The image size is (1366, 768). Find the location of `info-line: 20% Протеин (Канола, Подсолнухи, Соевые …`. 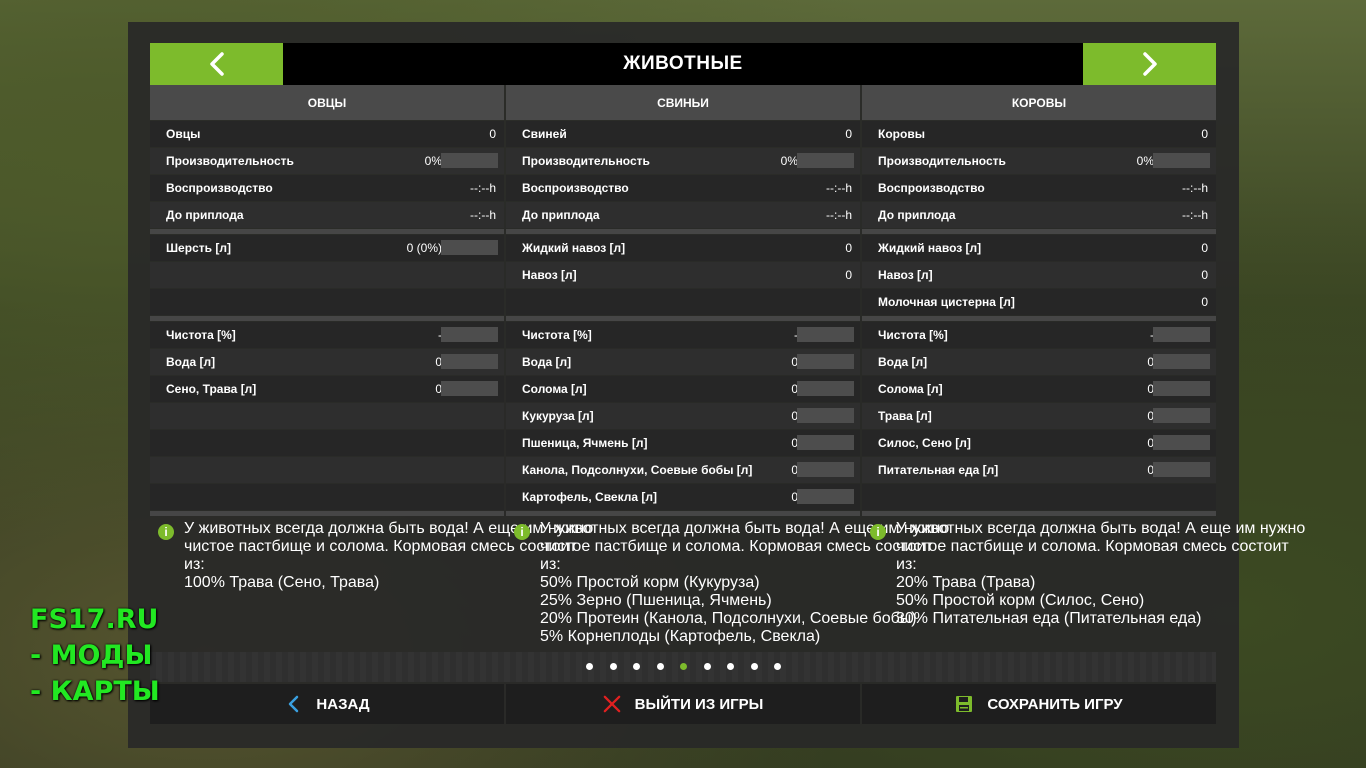

info-line: 20% Протеин (Канола, Подсолнухи, Соевые … is located at coordinates (728, 618).